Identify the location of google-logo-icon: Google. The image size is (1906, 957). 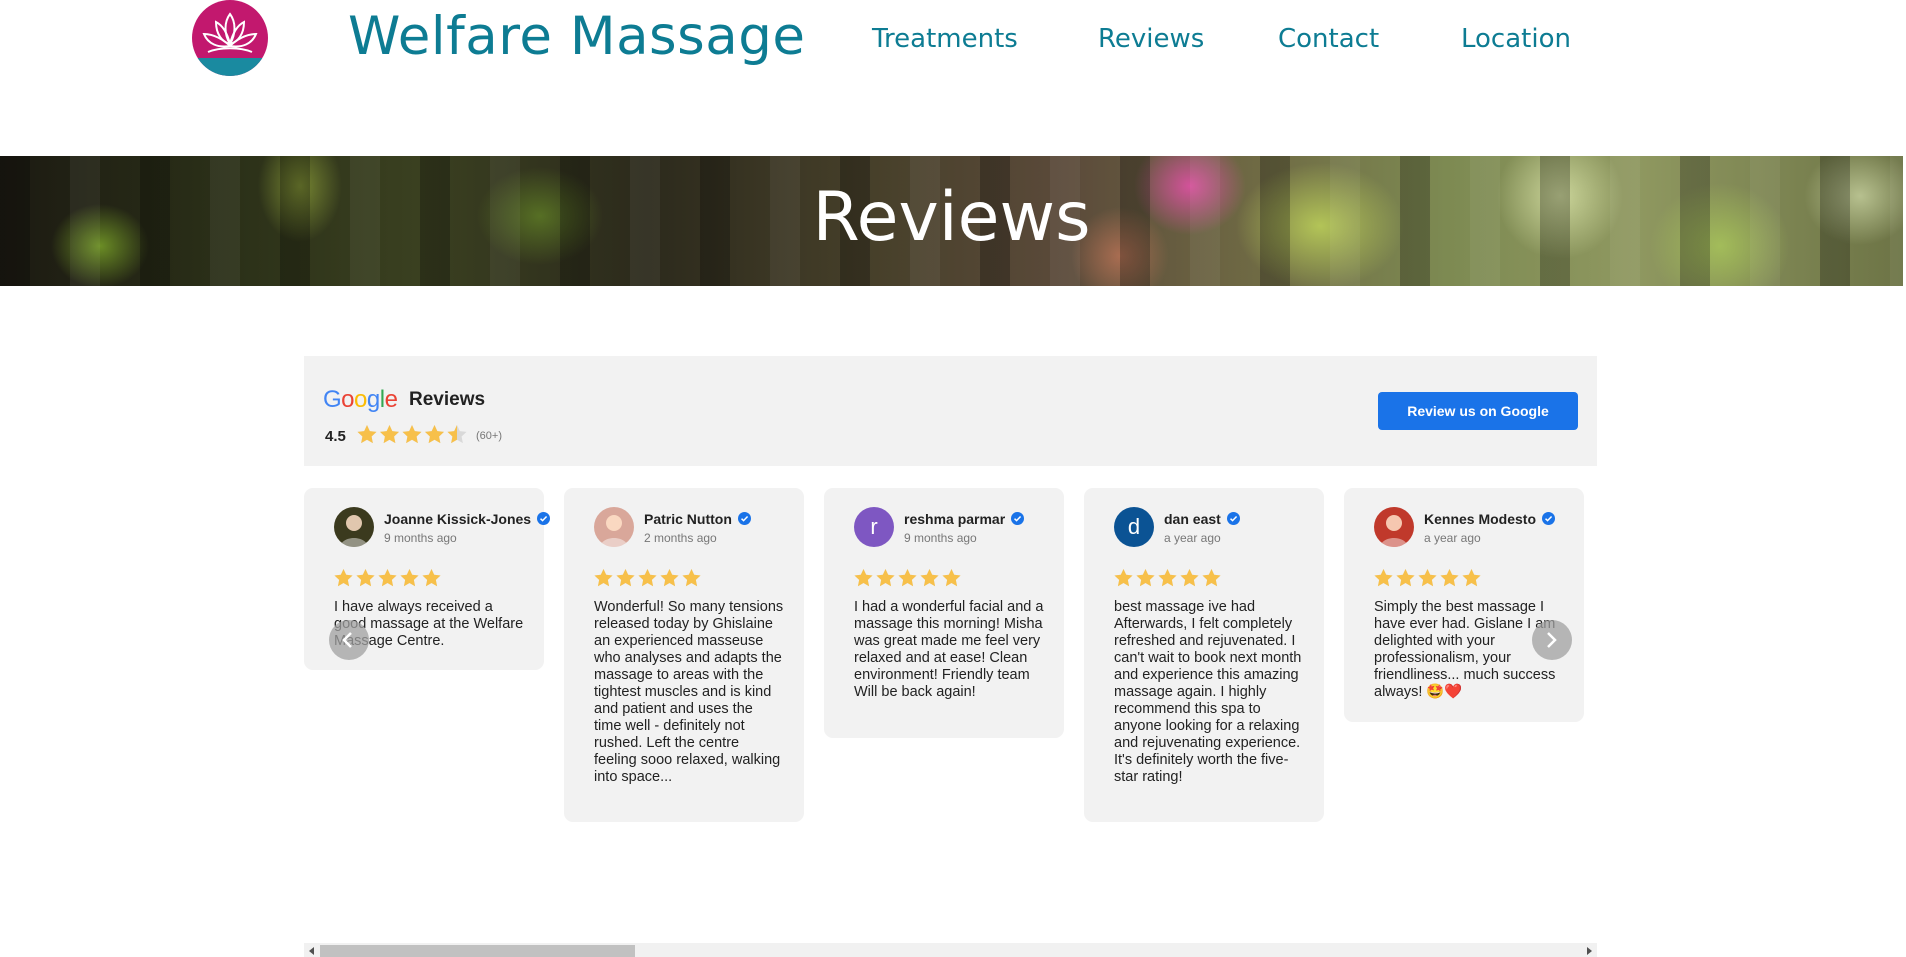
(360, 400).